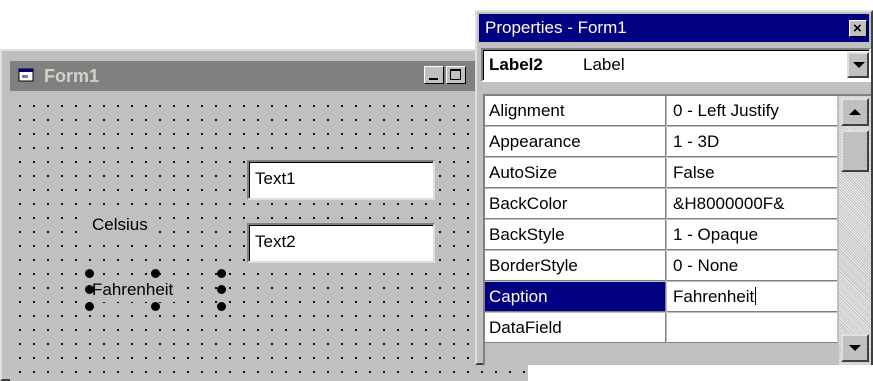  What do you see at coordinates (89, 273) in the screenshot?
I see `sizing-handle-top-left` at bounding box center [89, 273].